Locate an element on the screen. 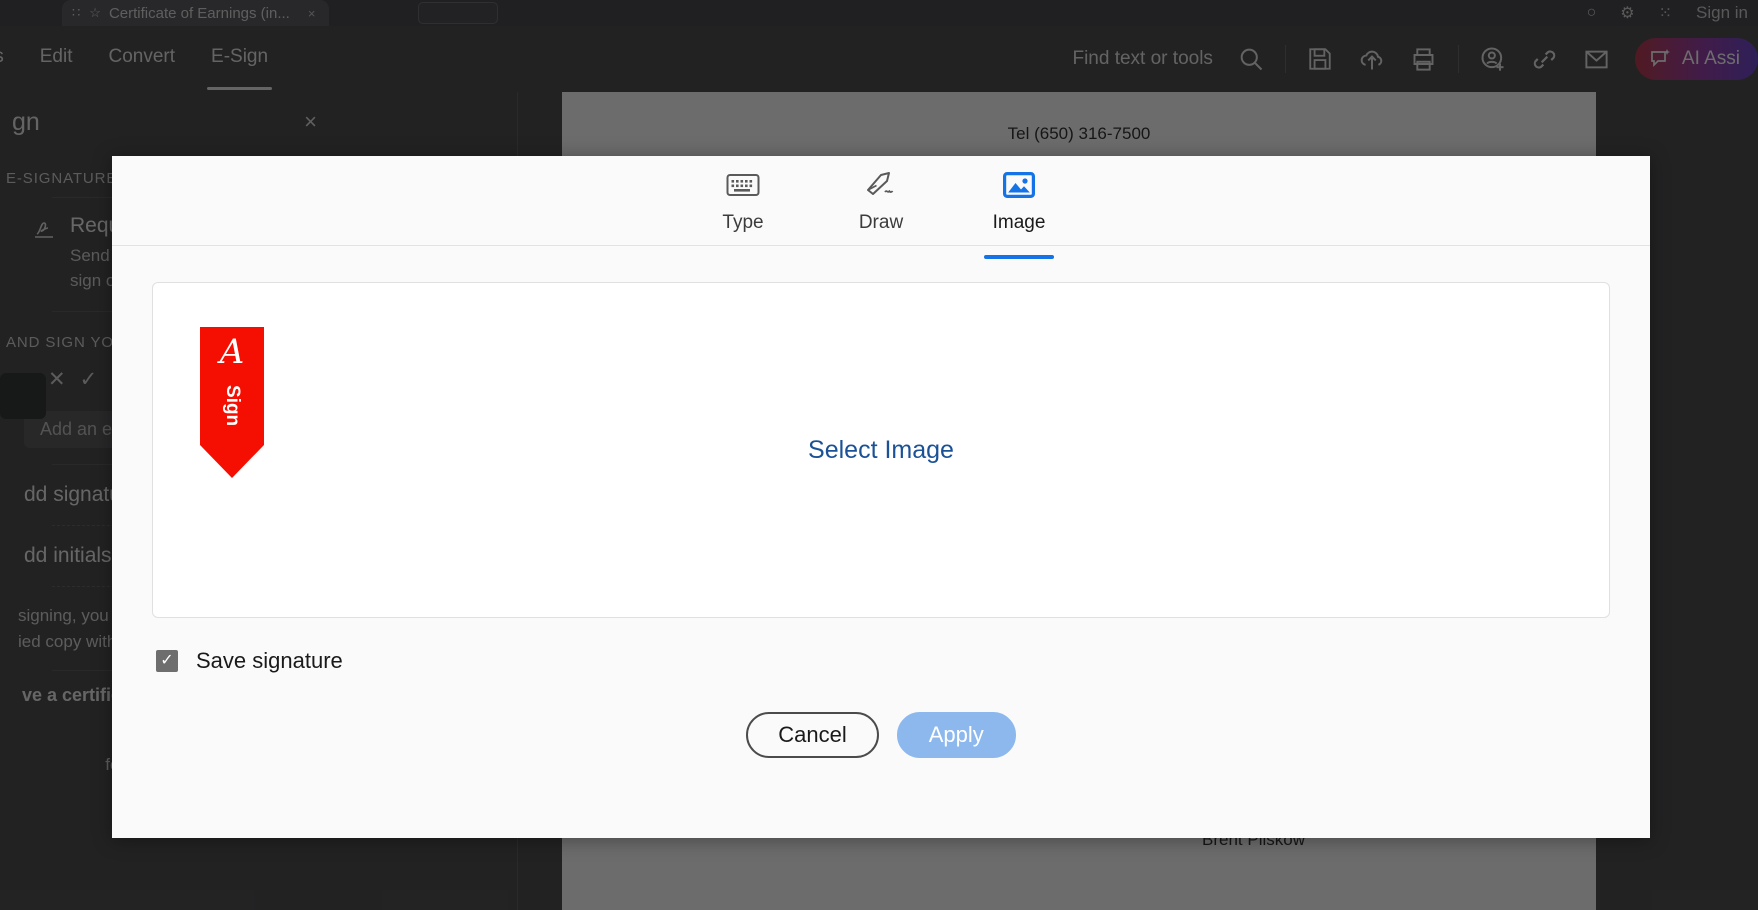  apply-button: Apply is located at coordinates (956, 735).